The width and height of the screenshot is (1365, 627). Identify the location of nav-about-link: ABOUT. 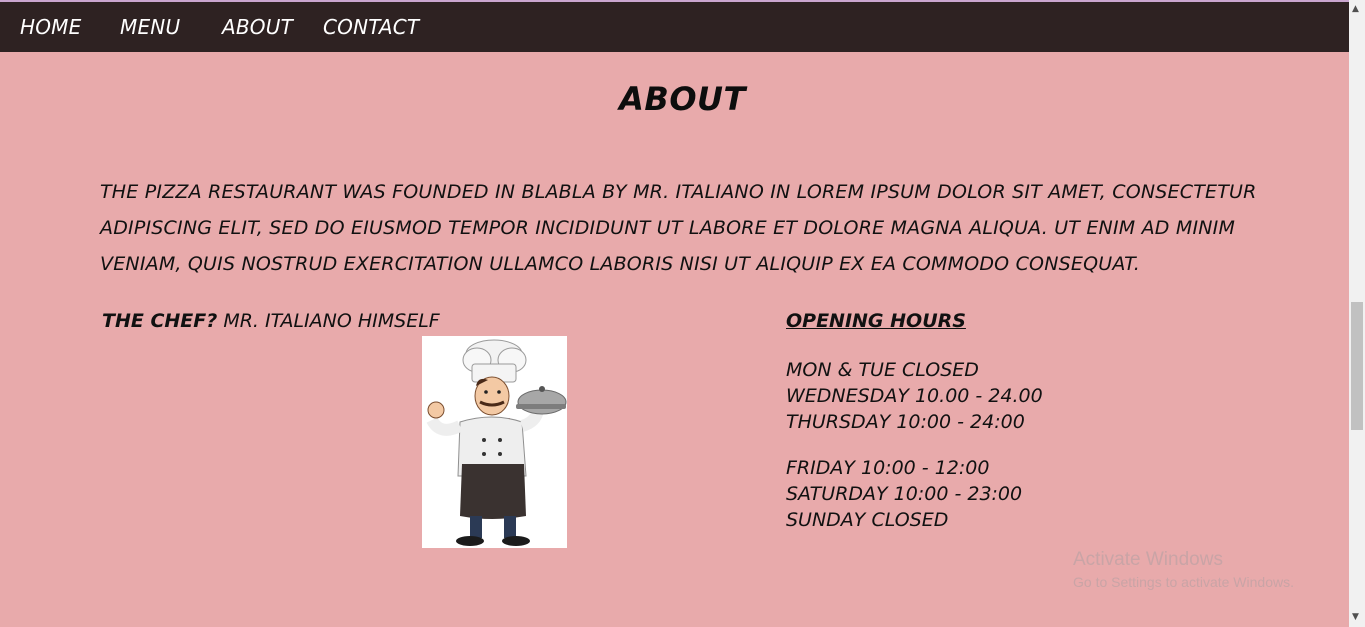
(257, 27).